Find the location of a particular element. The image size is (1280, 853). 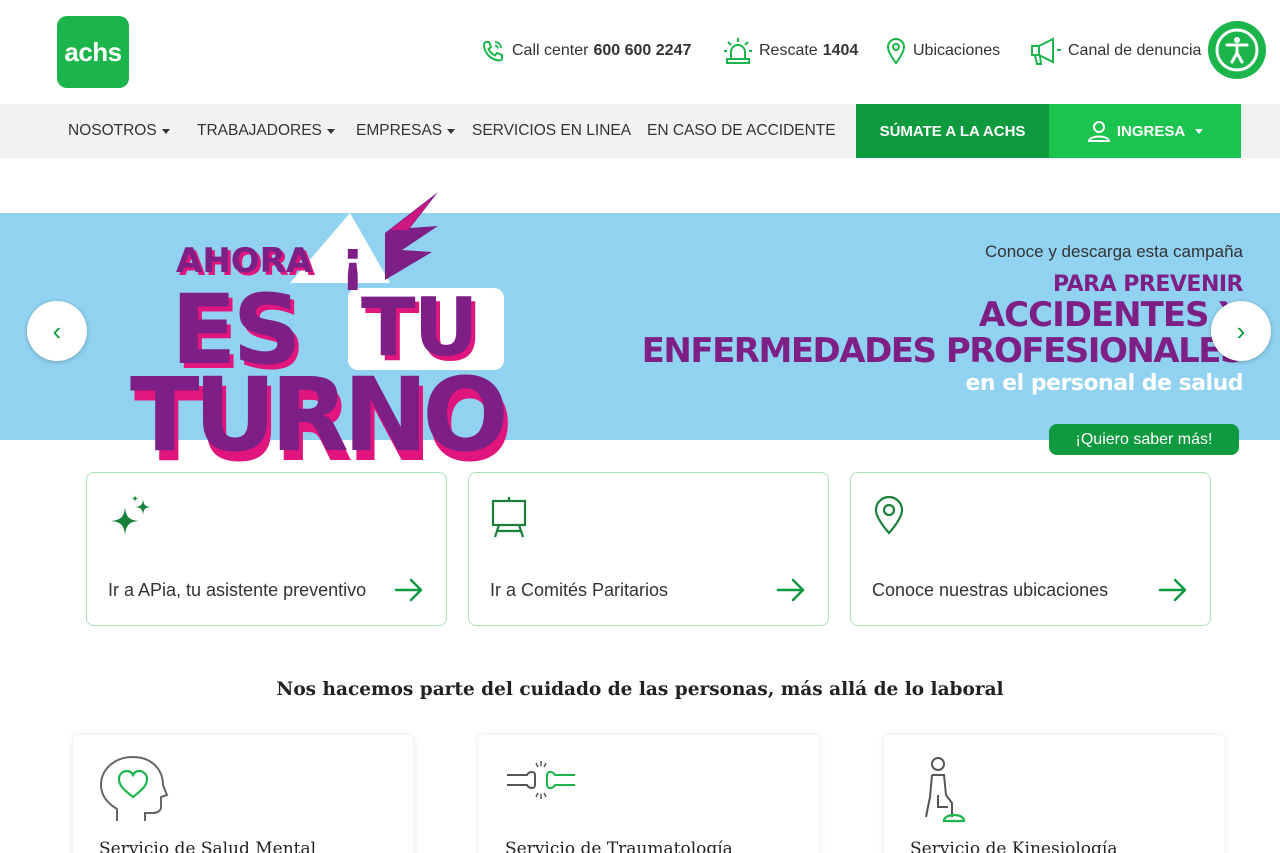

chevron-left-icon: ‹ is located at coordinates (57, 330).